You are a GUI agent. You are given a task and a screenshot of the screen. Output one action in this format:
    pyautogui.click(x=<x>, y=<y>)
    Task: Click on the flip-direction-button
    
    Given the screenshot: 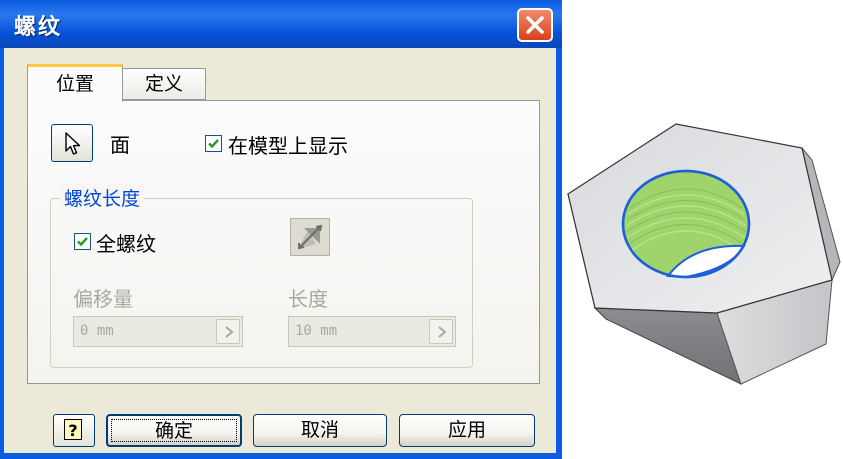 What is the action you would take?
    pyautogui.click(x=310, y=237)
    